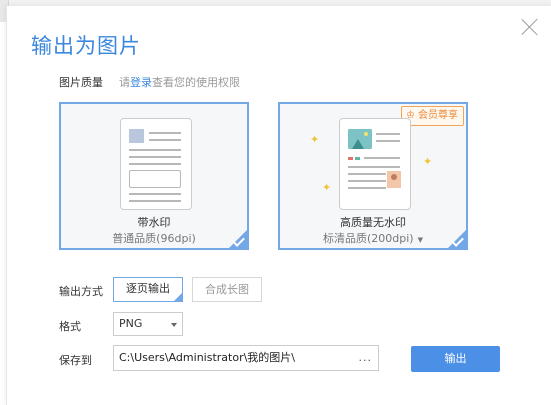 This screenshot has height=405, width=551. I want to click on format-label: 格式, so click(70, 326).